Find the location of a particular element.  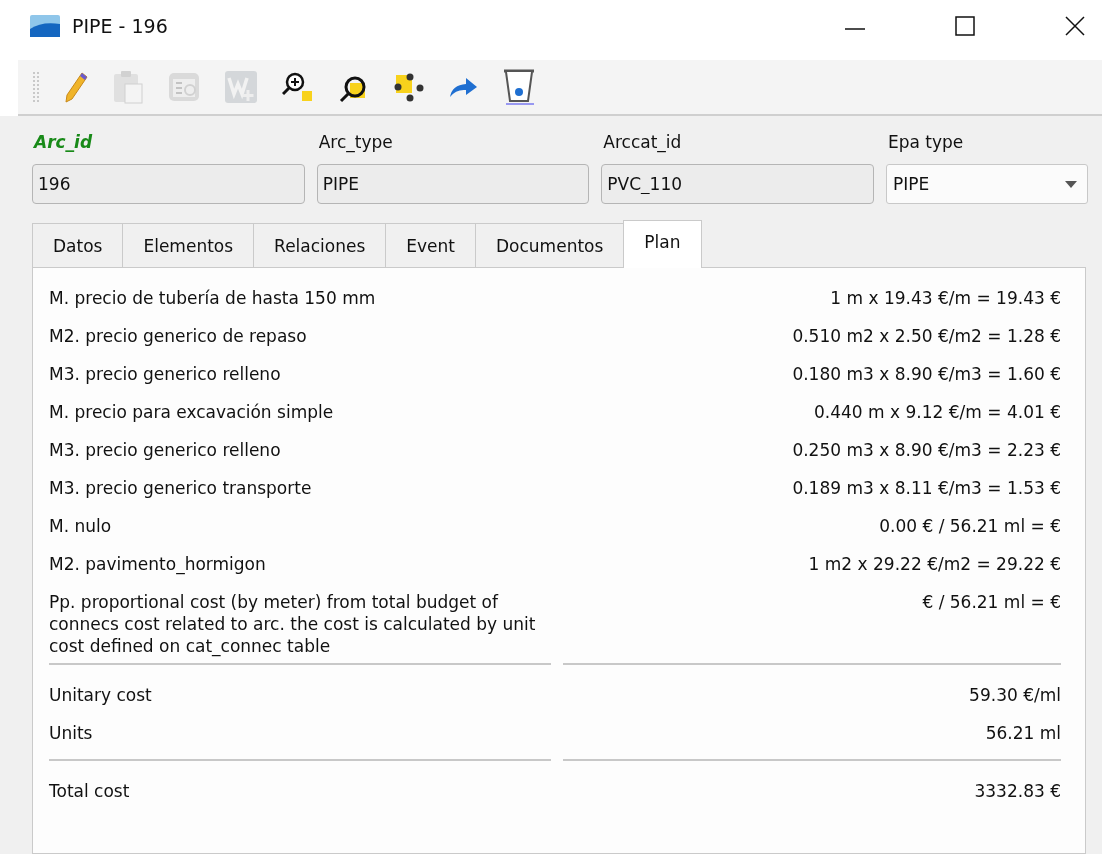

total-label: Total cost is located at coordinates (89, 791).